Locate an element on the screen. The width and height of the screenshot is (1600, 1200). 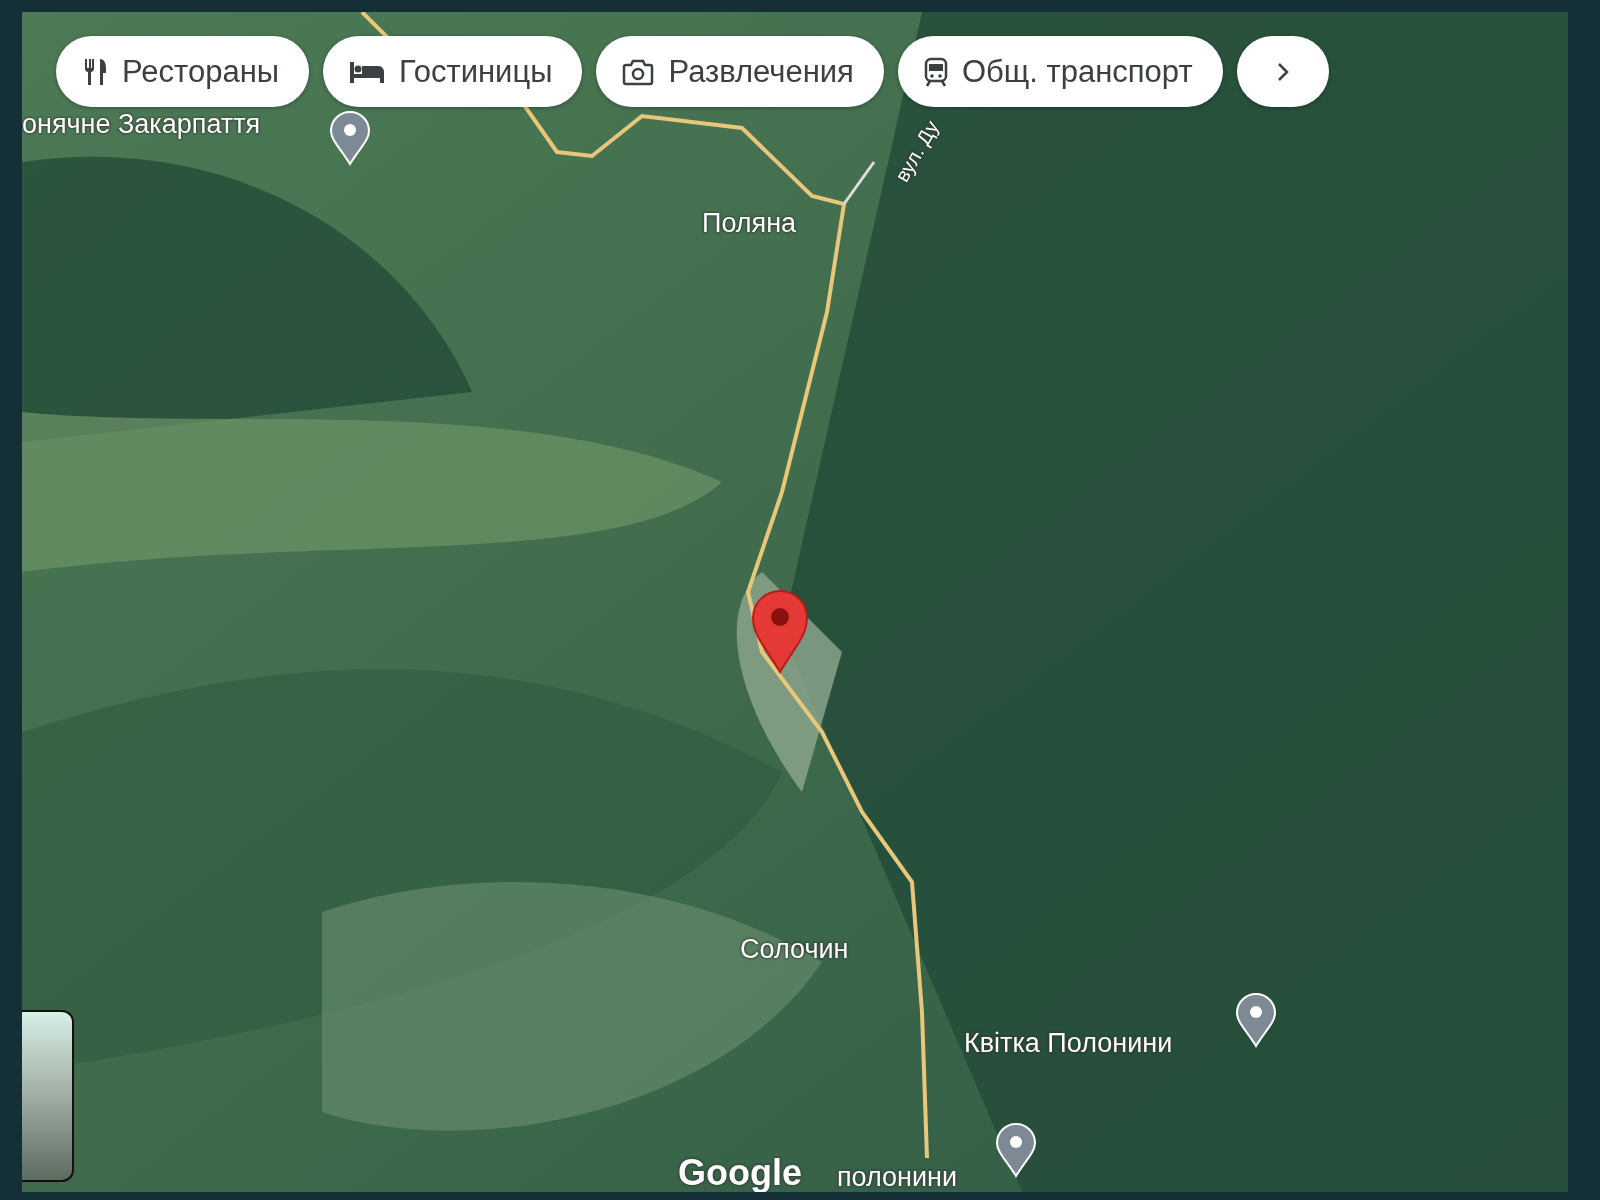
train-icon is located at coordinates (935, 71).